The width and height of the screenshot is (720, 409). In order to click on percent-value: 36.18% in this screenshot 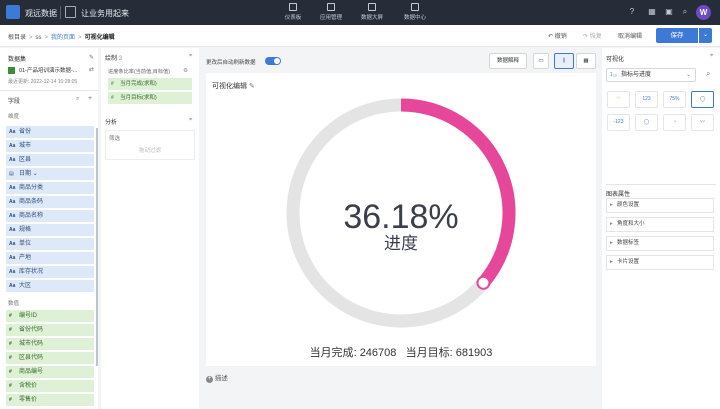, I will do `click(400, 217)`.